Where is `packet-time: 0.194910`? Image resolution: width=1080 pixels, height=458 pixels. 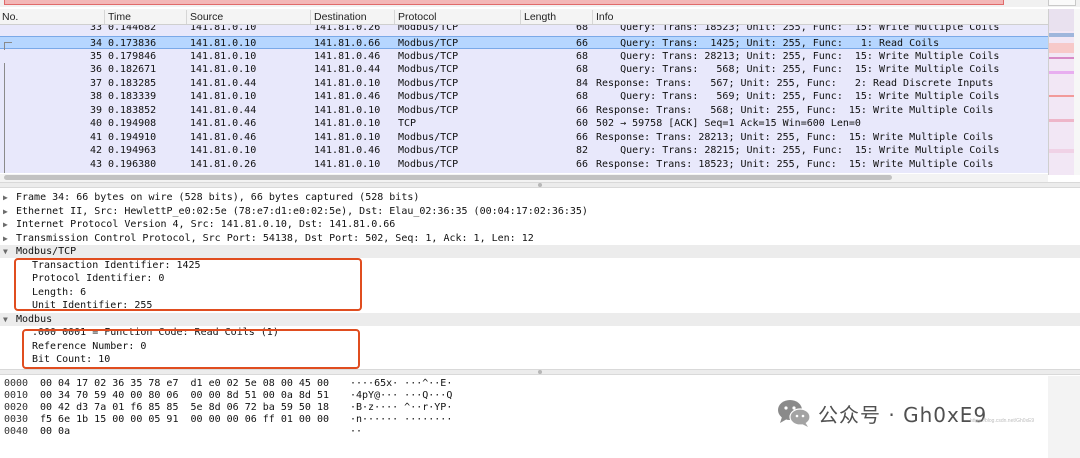
packet-time: 0.194910 is located at coordinates (132, 137).